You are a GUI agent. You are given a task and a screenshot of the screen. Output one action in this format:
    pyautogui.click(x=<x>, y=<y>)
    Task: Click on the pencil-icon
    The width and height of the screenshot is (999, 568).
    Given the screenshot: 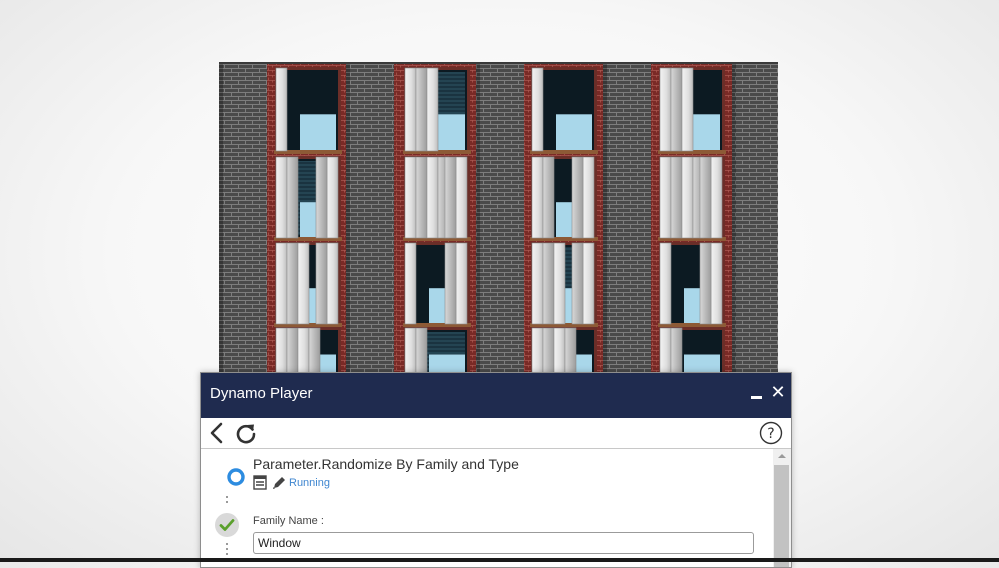 What is the action you would take?
    pyautogui.click(x=279, y=483)
    